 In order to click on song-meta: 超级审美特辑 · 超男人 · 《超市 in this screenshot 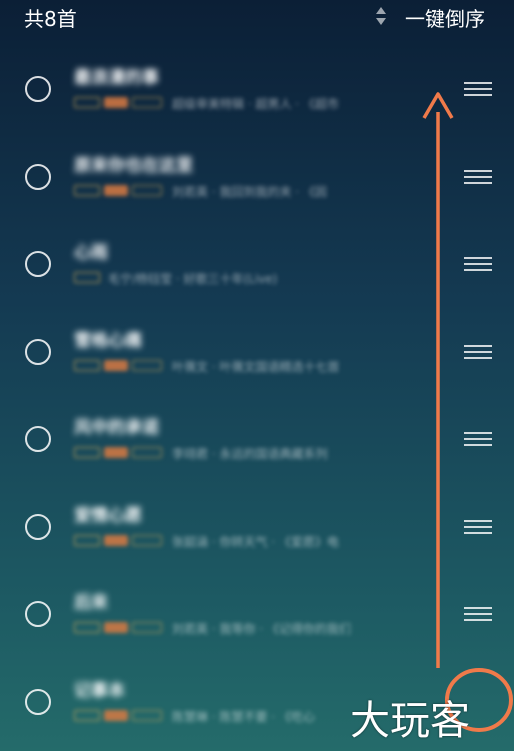, I will do `click(244, 103)`.